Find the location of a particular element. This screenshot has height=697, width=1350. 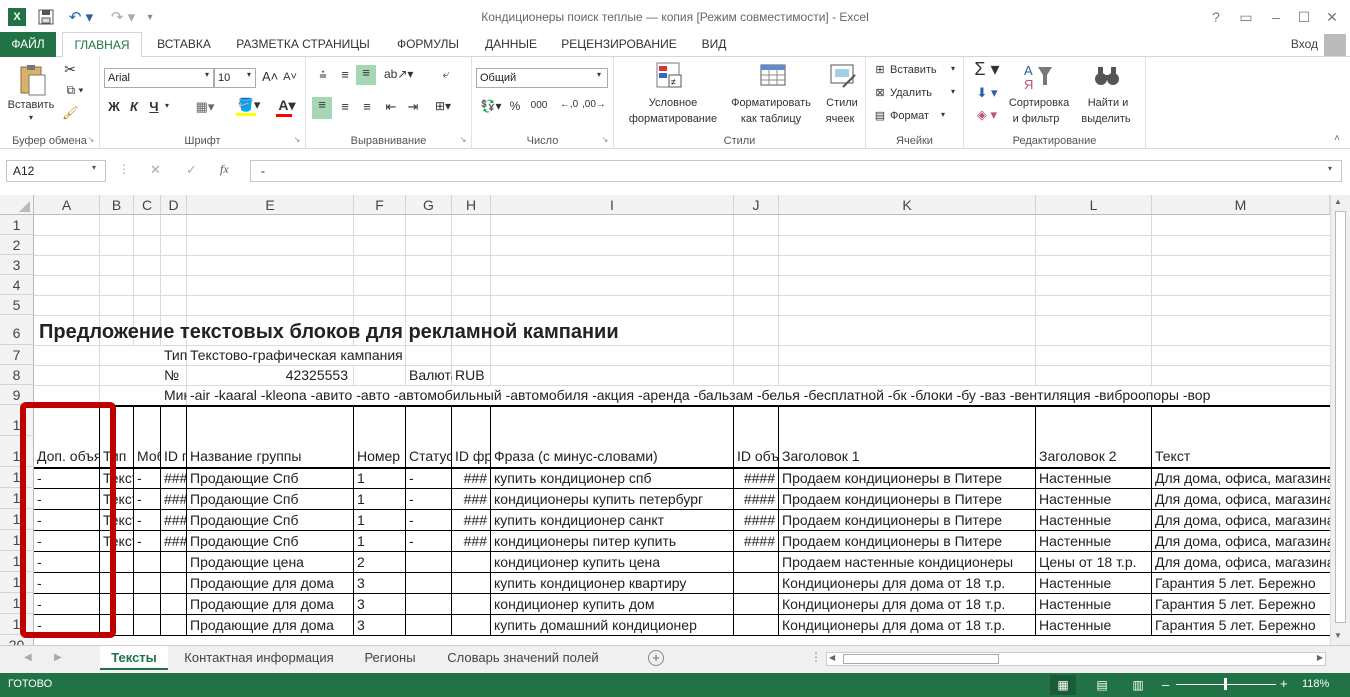

column-header-m: M is located at coordinates (1241, 205).